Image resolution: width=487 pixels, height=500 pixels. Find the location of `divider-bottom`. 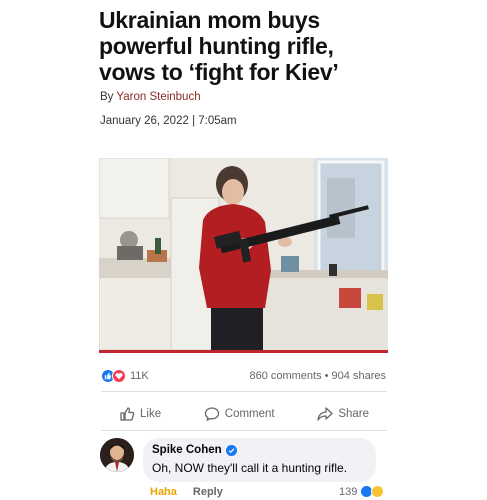

divider-bottom is located at coordinates (244, 430).